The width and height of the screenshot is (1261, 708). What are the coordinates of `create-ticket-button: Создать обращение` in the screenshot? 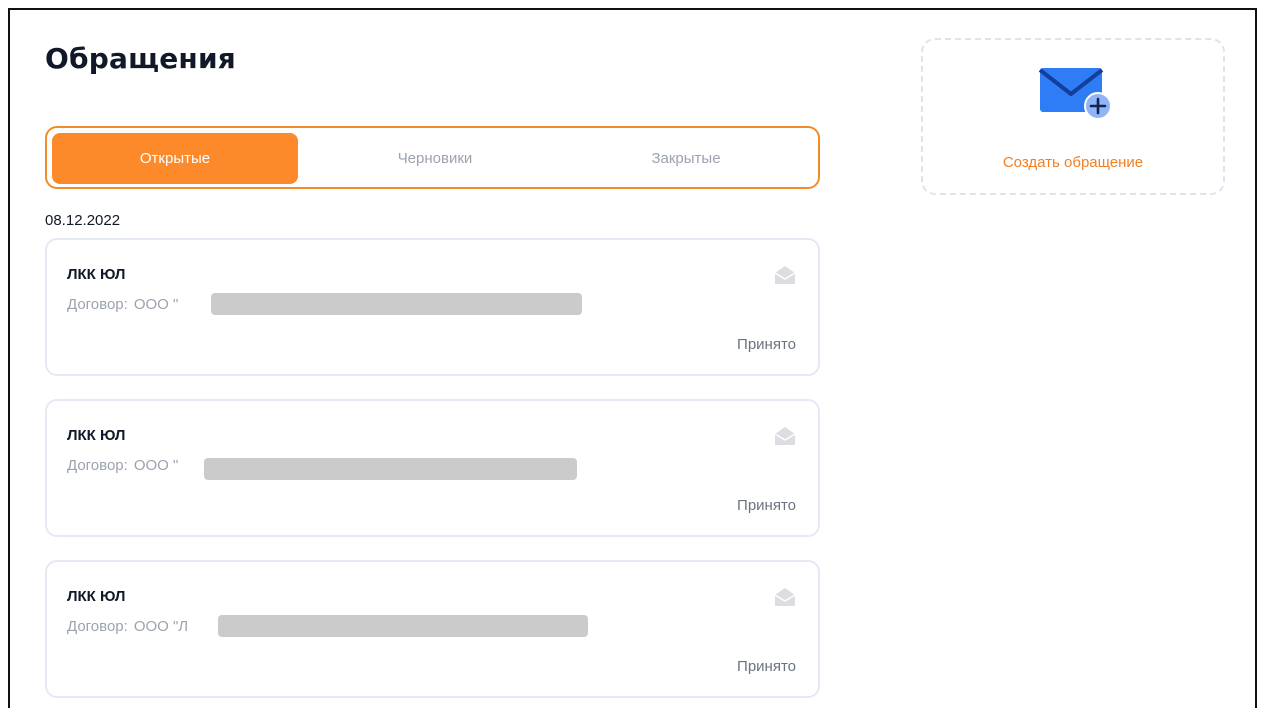 It's located at (1073, 116).